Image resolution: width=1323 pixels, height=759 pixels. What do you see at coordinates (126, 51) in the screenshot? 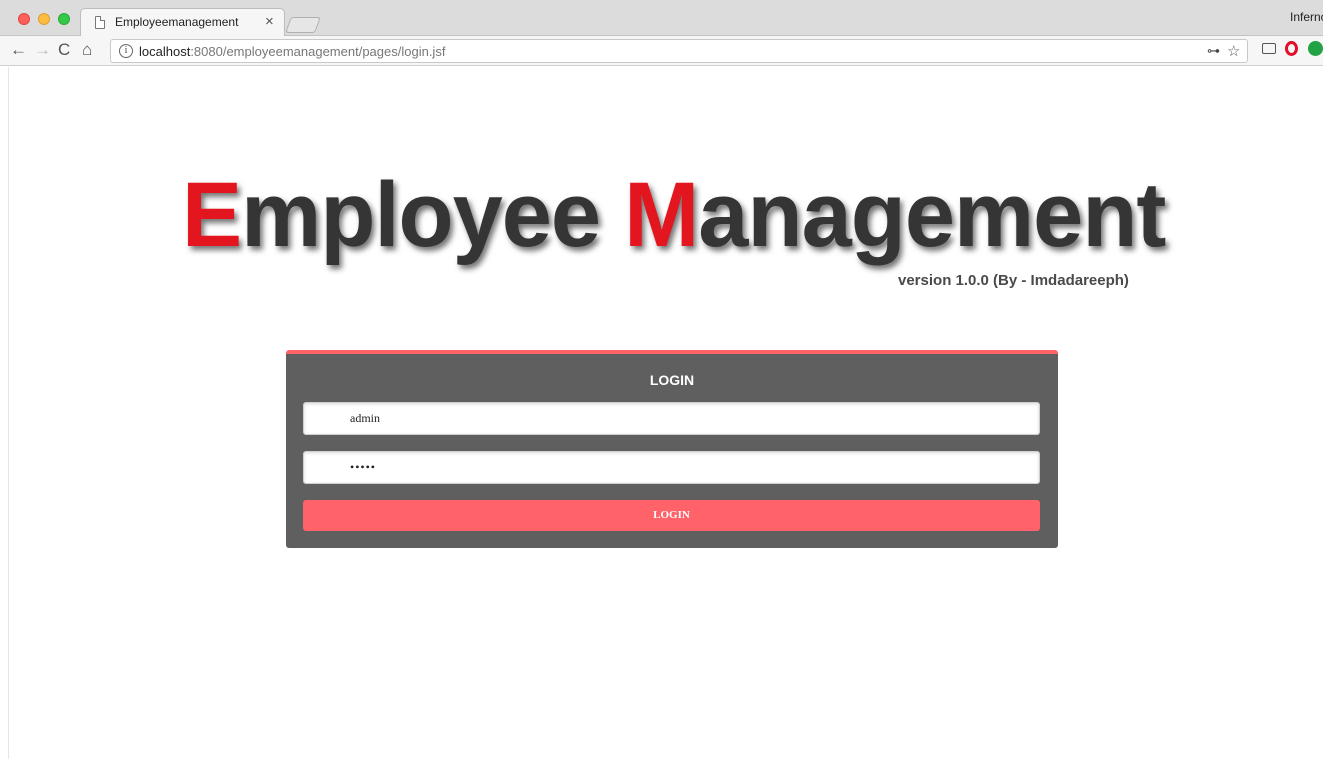
I see `info-icon: i` at bounding box center [126, 51].